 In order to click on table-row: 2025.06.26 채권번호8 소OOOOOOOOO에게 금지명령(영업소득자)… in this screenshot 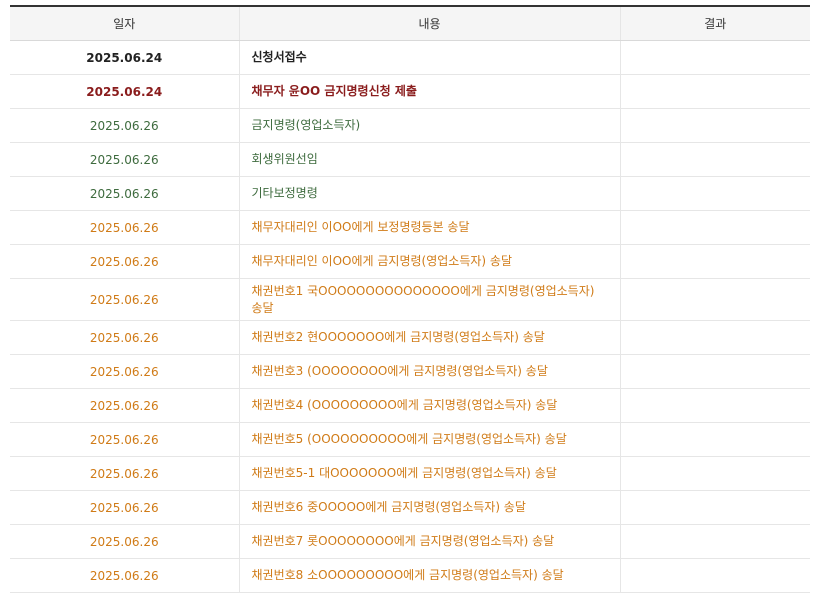, I will do `click(410, 575)`.